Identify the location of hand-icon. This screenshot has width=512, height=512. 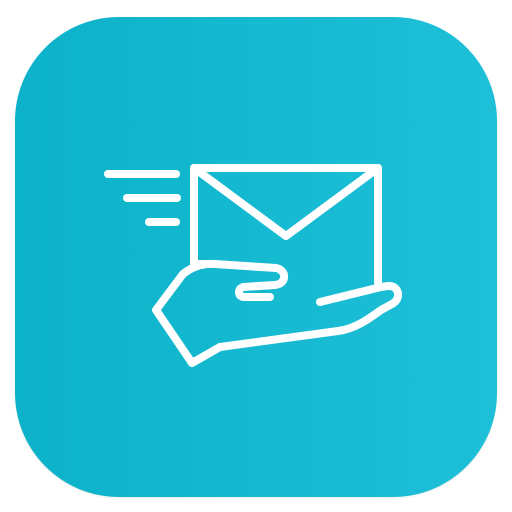
(277, 313).